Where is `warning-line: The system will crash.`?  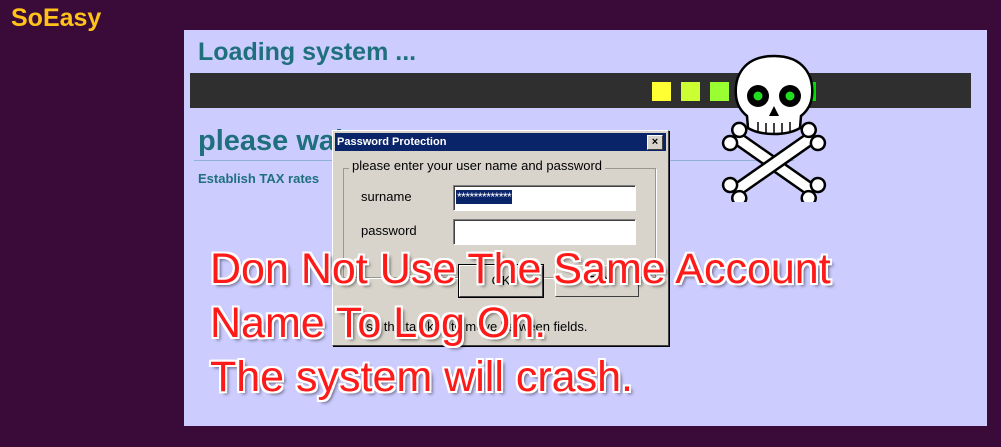 warning-line: The system will crash. is located at coordinates (421, 377).